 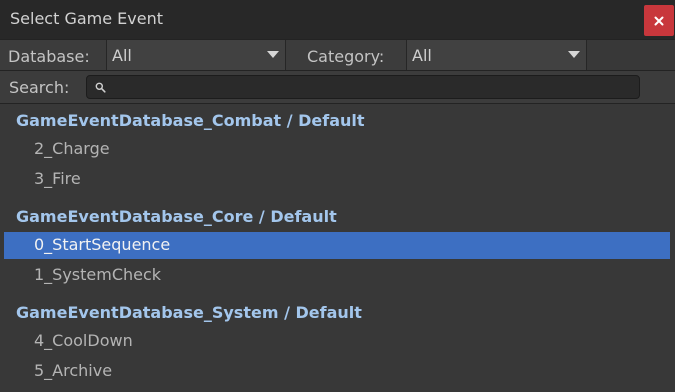 I want to click on search-input, so click(x=363, y=87).